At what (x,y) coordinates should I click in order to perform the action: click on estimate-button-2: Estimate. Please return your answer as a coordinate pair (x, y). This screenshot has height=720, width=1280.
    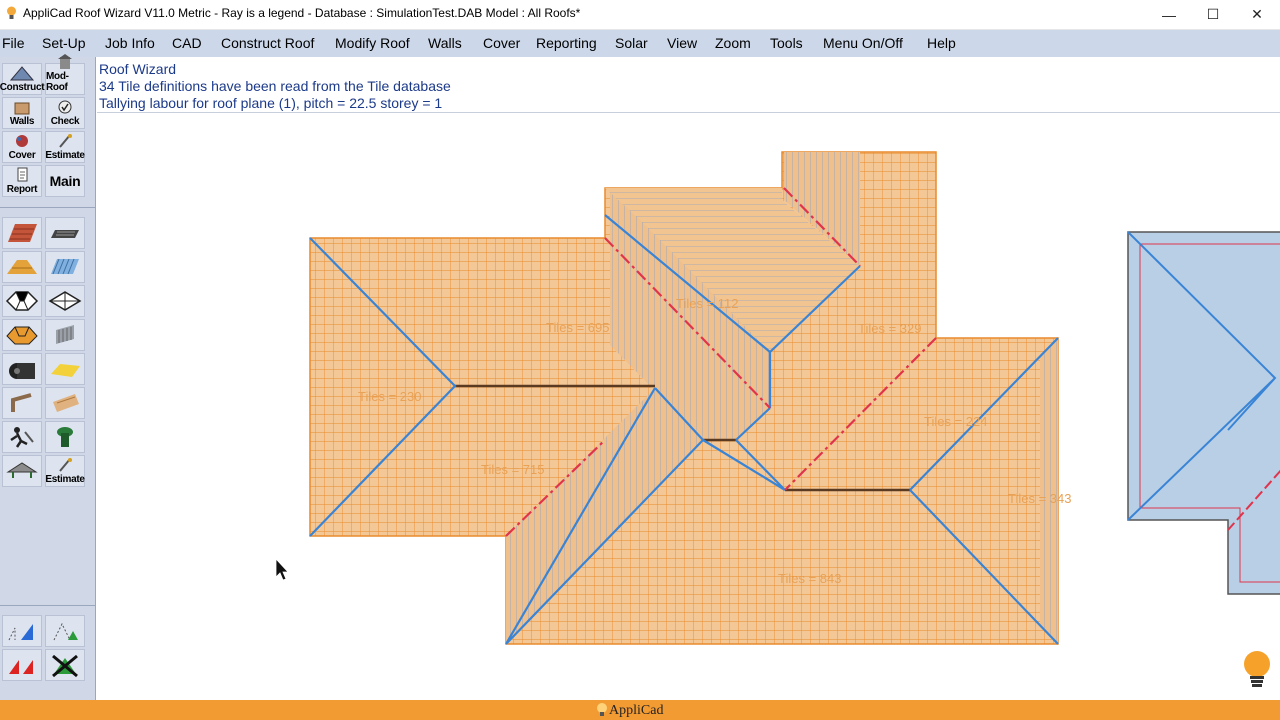
    Looking at the image, I should click on (65, 471).